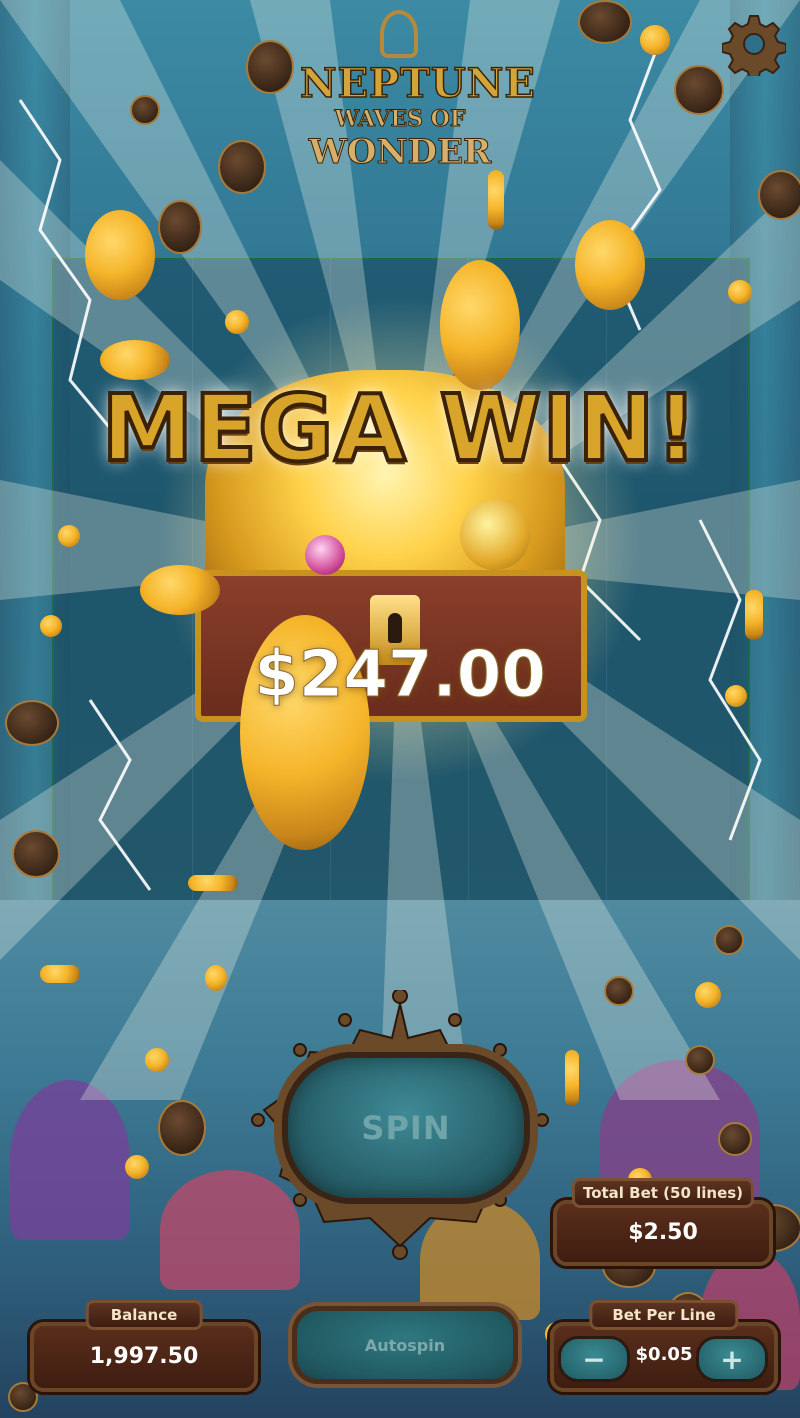 The image size is (800, 1418). I want to click on logo-subtitle: WAVES OF, so click(400, 119).